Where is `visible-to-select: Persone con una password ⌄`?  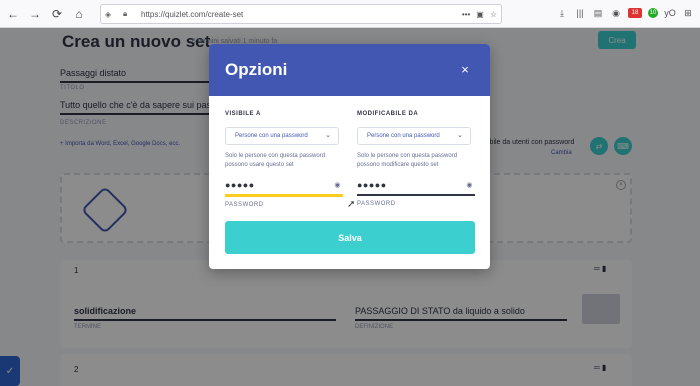 visible-to-select: Persone con una password ⌄ is located at coordinates (282, 136).